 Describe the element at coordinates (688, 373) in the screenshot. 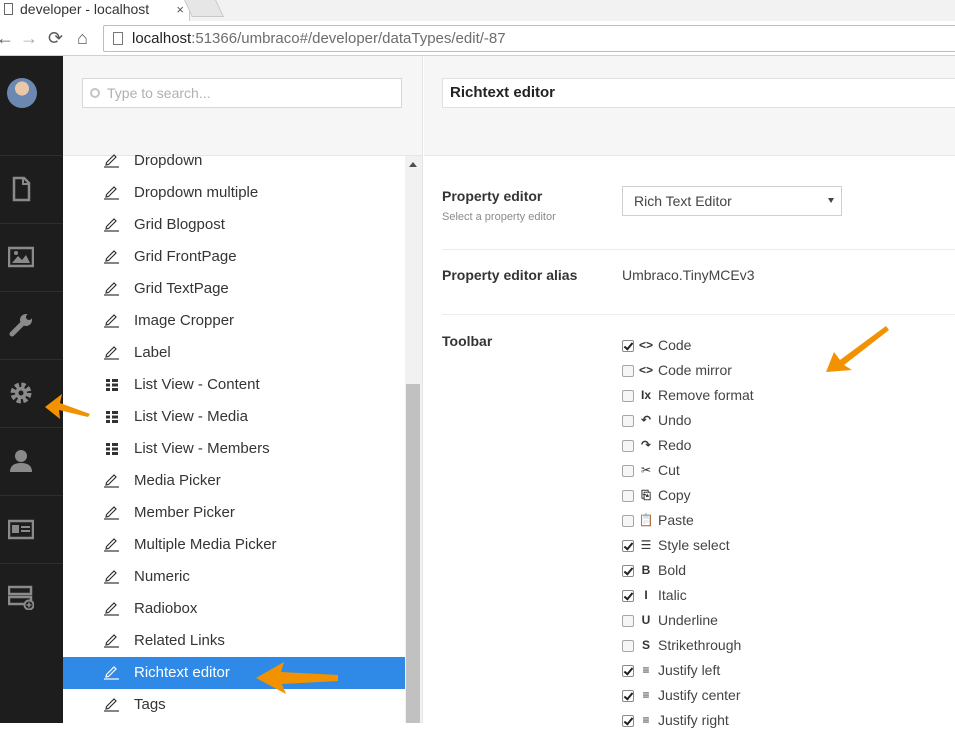

I see `toolbar-option: <> Code mirror` at that location.